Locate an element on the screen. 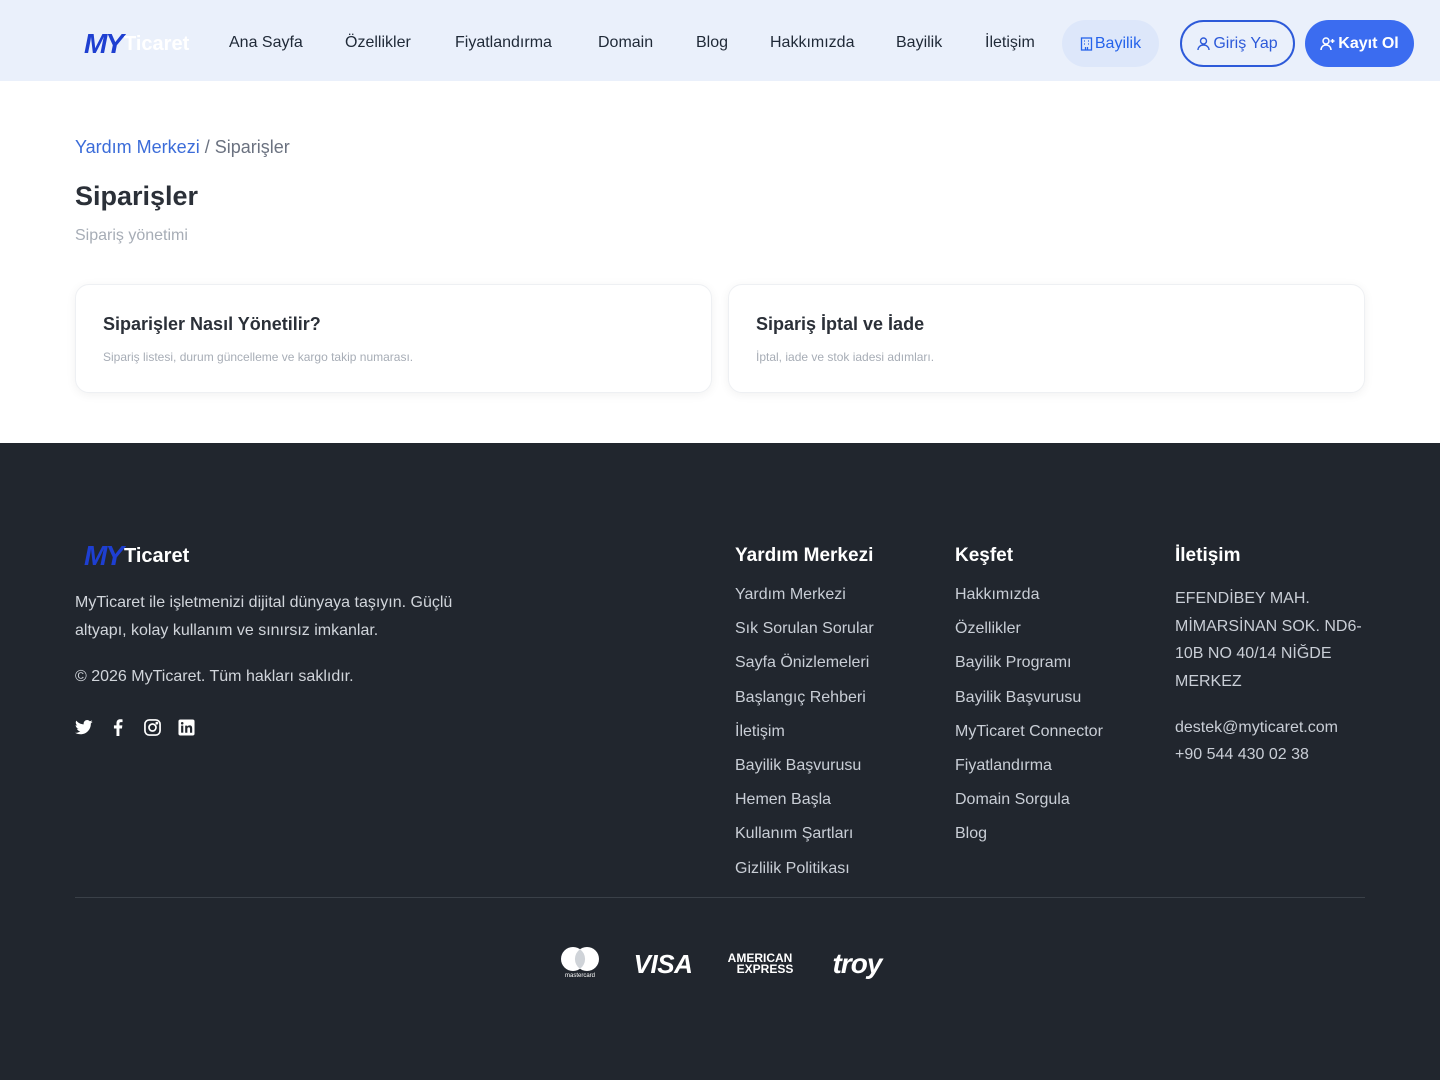  breadcrumb: Yardım Merkezi / Siparişler is located at coordinates (182, 147).